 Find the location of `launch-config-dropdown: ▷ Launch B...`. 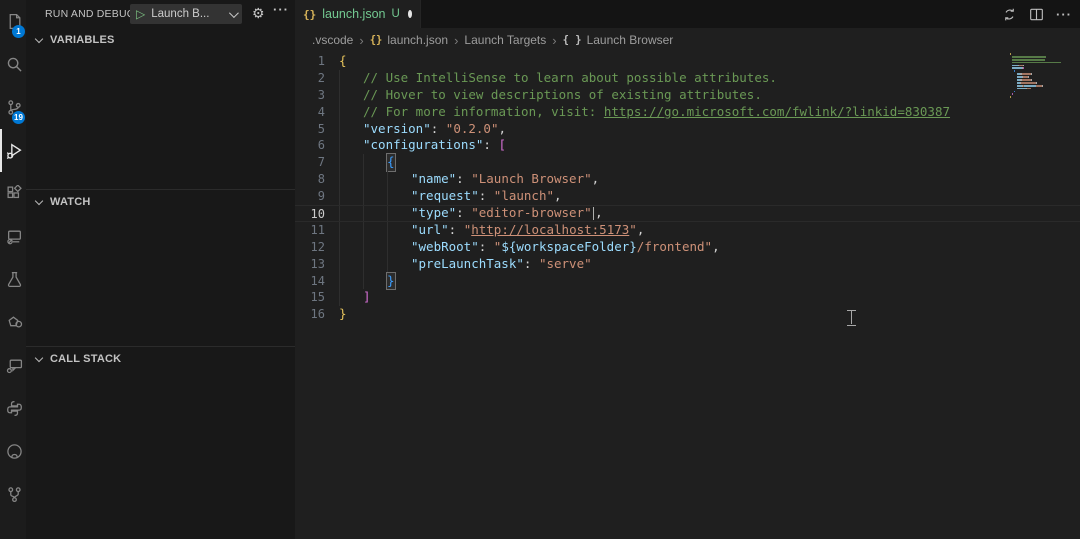

launch-config-dropdown: ▷ Launch B... is located at coordinates (186, 14).